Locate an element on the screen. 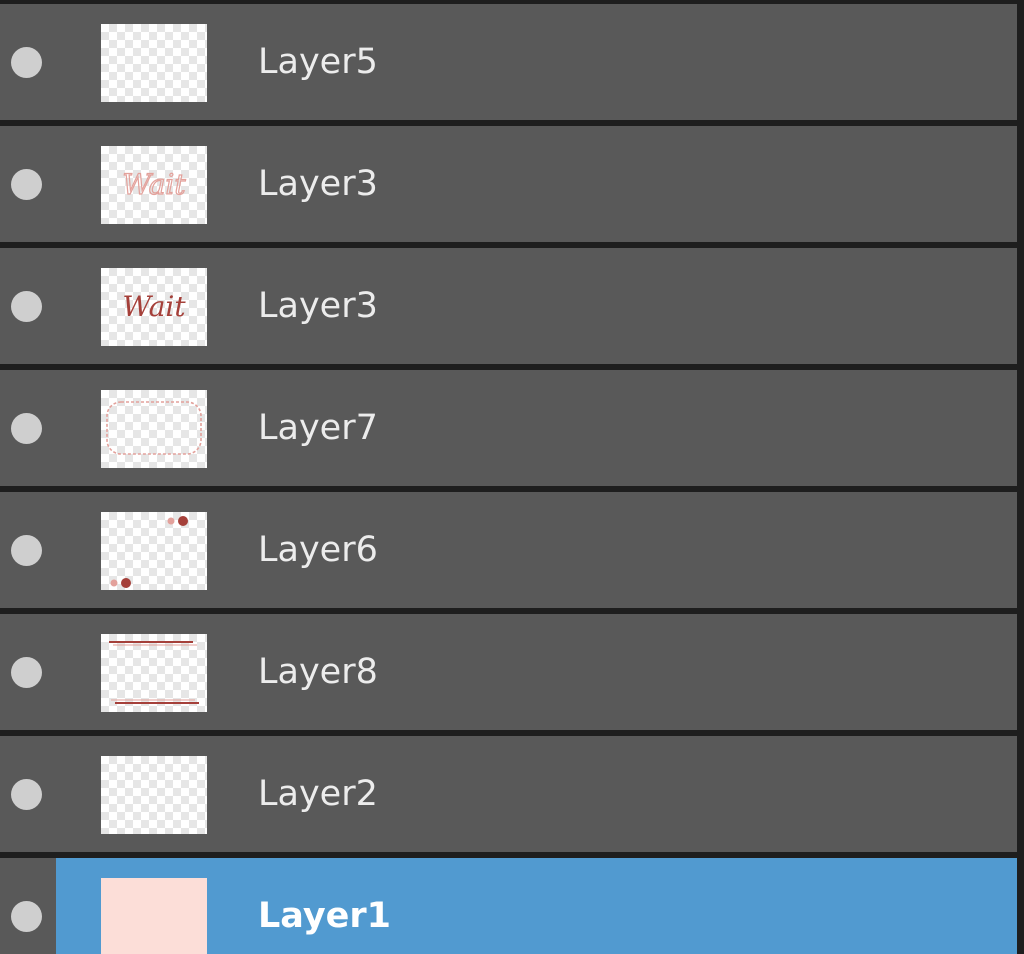 The width and height of the screenshot is (1024, 954). wait-solid-art: Wait is located at coordinates (154, 306).